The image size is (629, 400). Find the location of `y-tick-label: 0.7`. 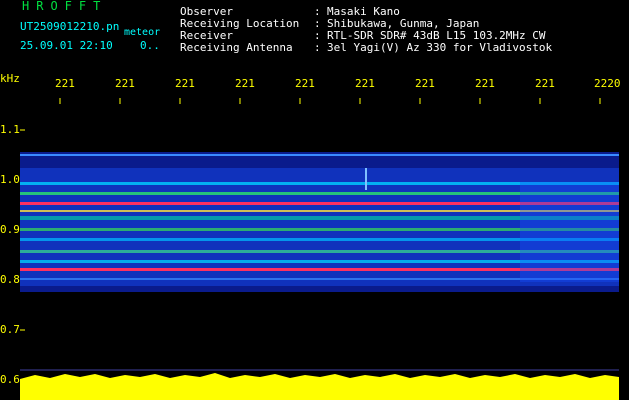

y-tick-label: 0.7 is located at coordinates (10, 329).